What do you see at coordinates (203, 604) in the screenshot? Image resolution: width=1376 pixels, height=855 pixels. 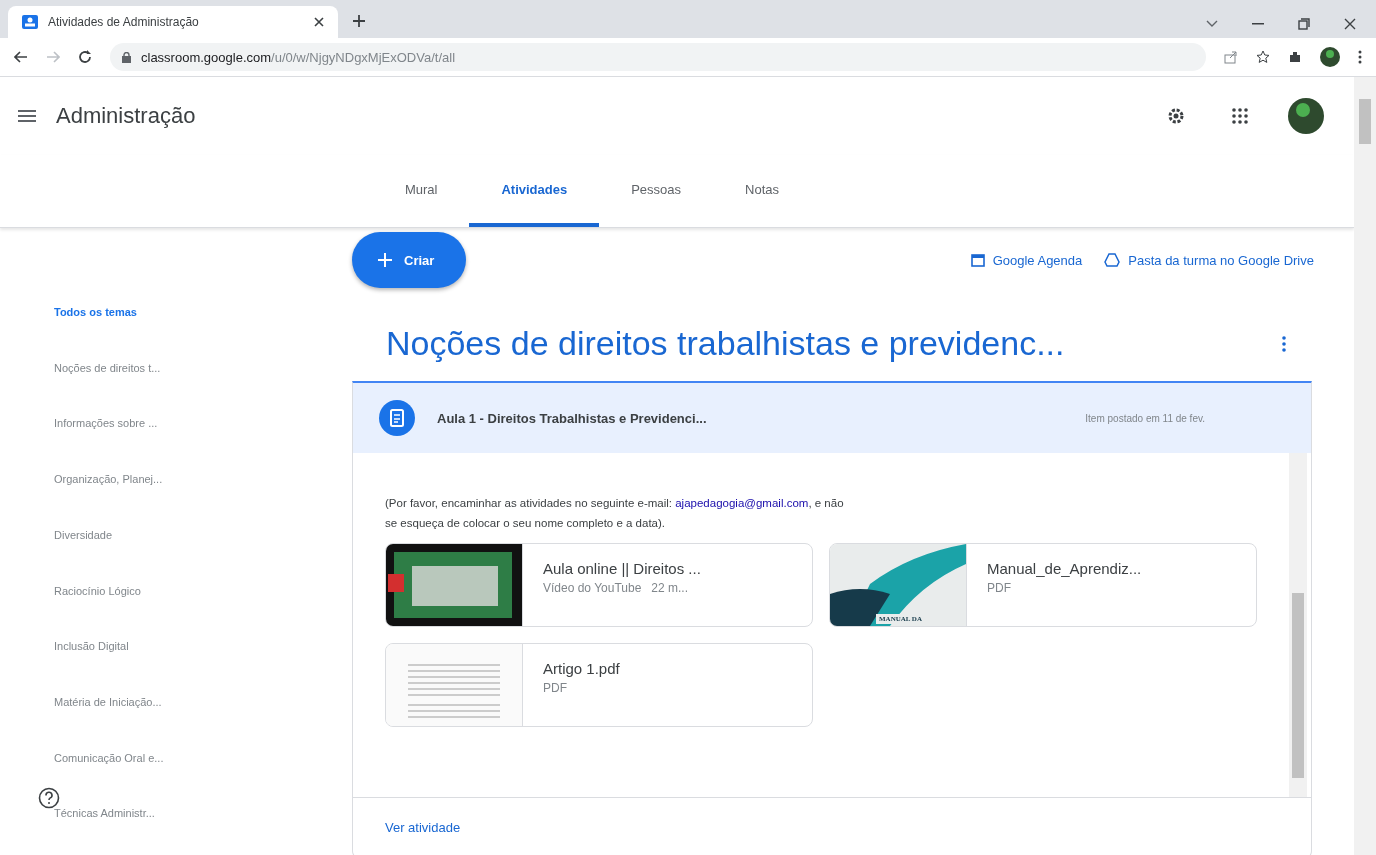 I see `topic-item: Raciocínio Lógico` at bounding box center [203, 604].